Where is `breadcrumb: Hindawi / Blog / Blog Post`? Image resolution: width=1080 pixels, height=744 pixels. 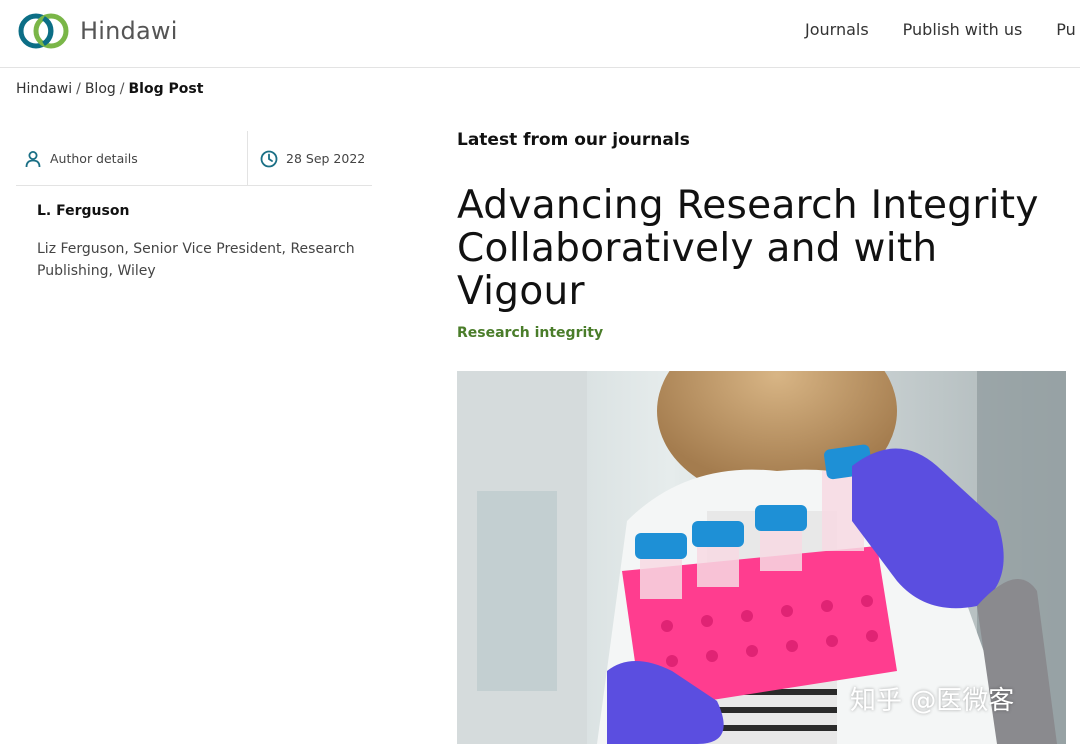
breadcrumb: Hindawi / Blog / Blog Post is located at coordinates (109, 89).